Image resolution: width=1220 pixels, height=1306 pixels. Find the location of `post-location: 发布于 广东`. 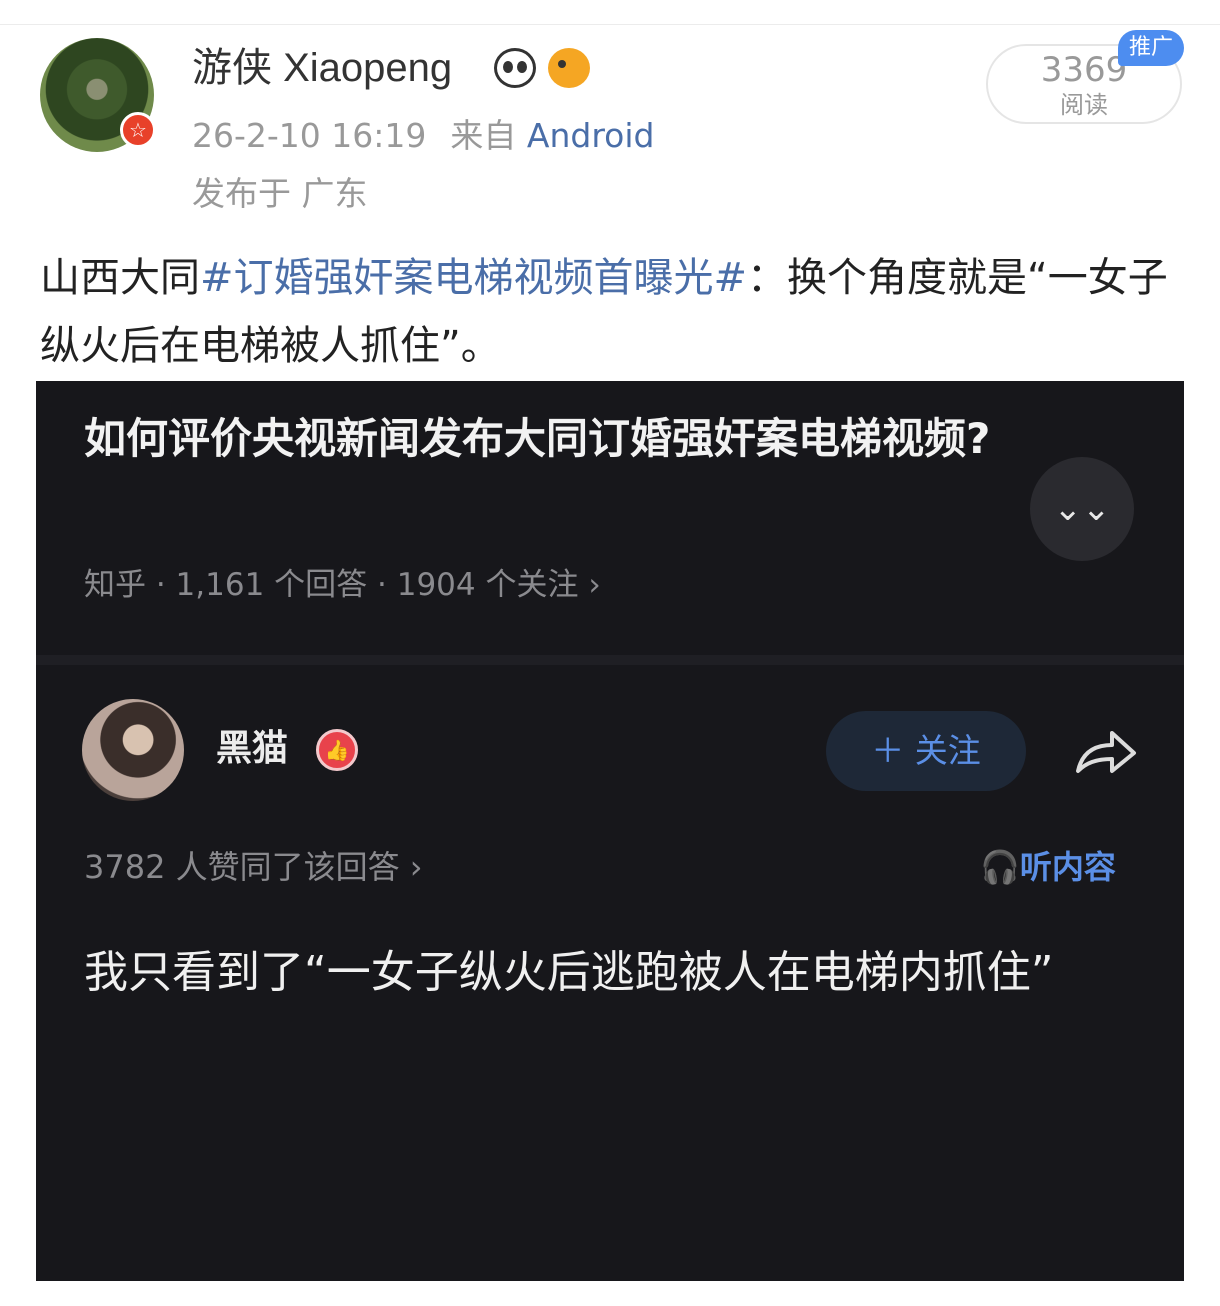

post-location: 发布于 广东 is located at coordinates (280, 193).